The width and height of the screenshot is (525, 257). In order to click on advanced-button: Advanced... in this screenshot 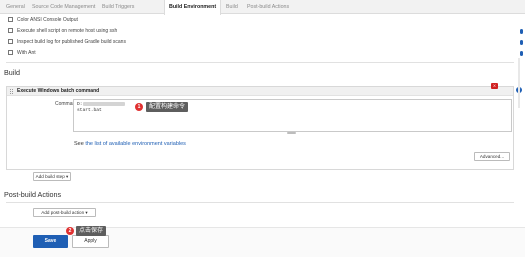, I will do `click(492, 156)`.